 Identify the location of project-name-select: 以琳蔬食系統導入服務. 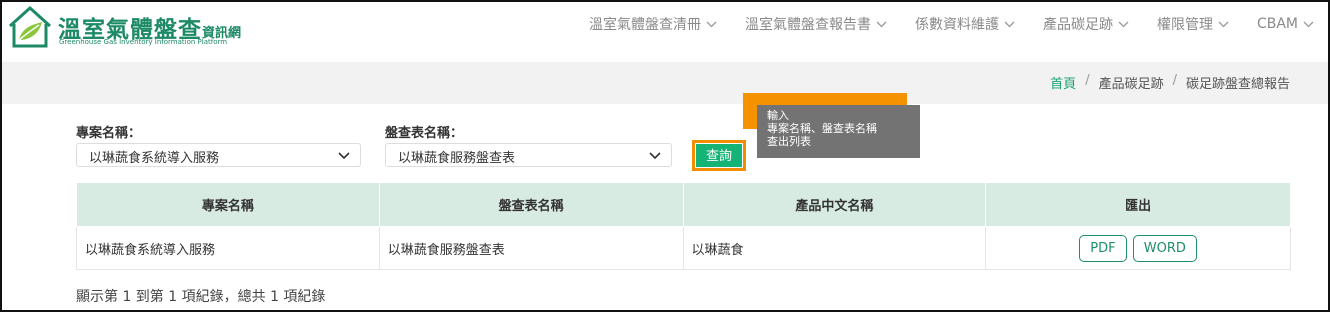
(218, 155).